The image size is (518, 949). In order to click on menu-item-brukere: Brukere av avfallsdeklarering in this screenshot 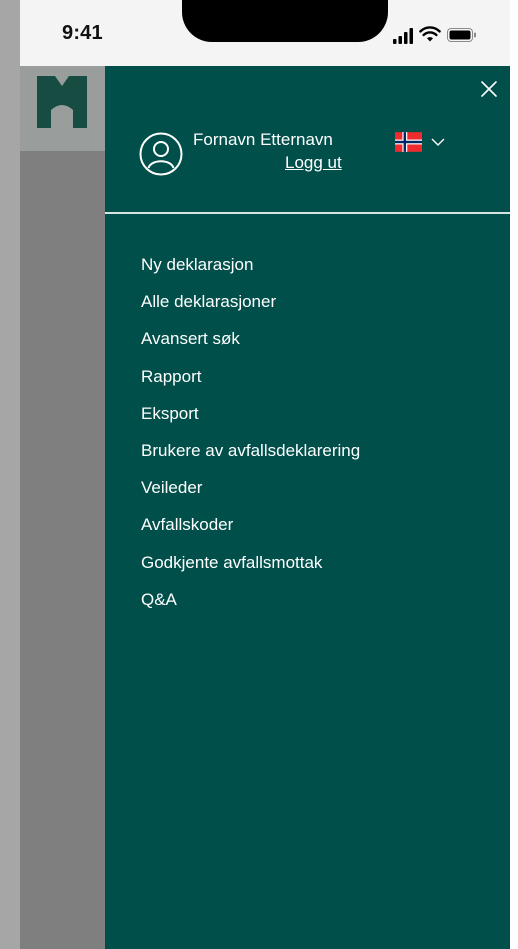, I will do `click(250, 450)`.